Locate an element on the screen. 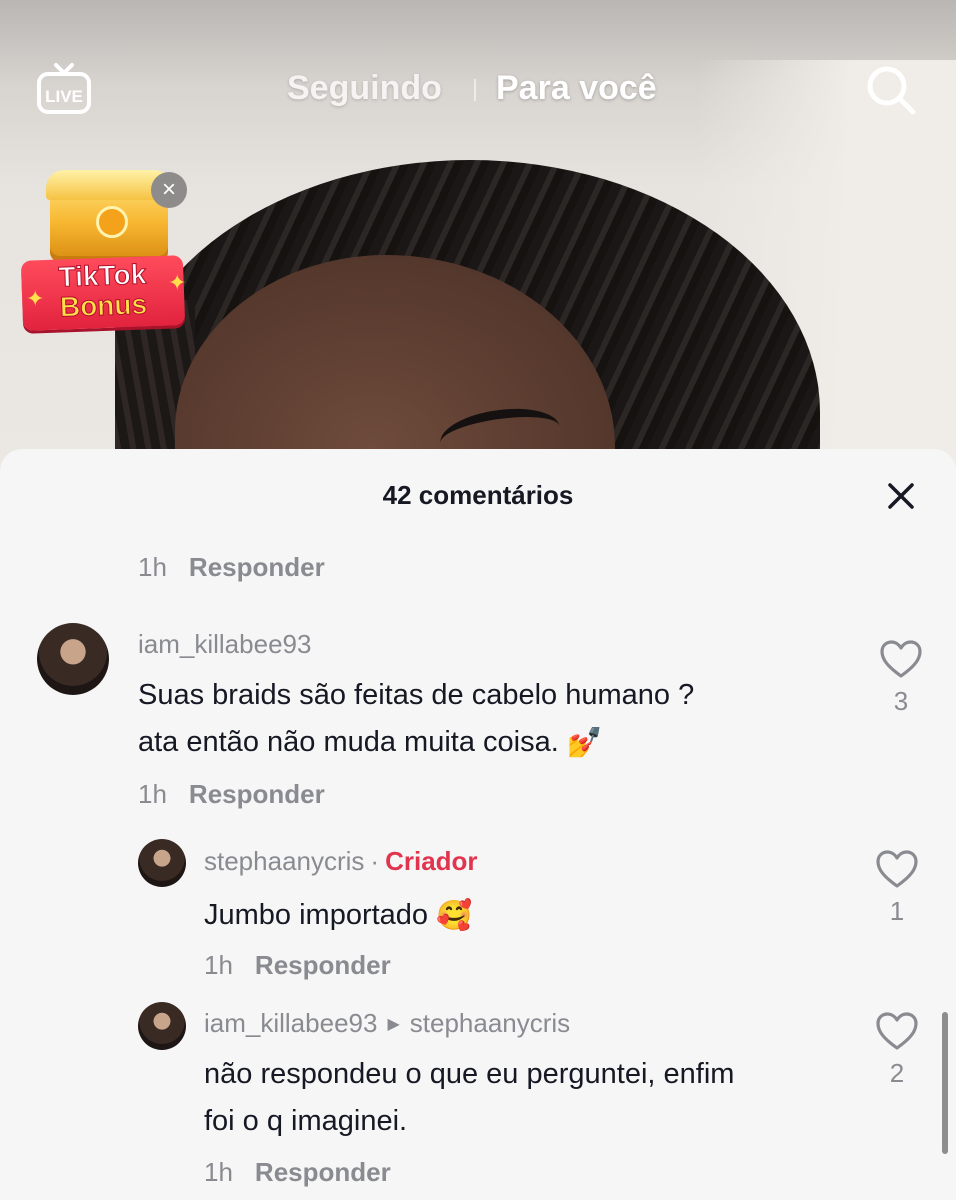  live-button: LIVE is located at coordinates (64, 89).